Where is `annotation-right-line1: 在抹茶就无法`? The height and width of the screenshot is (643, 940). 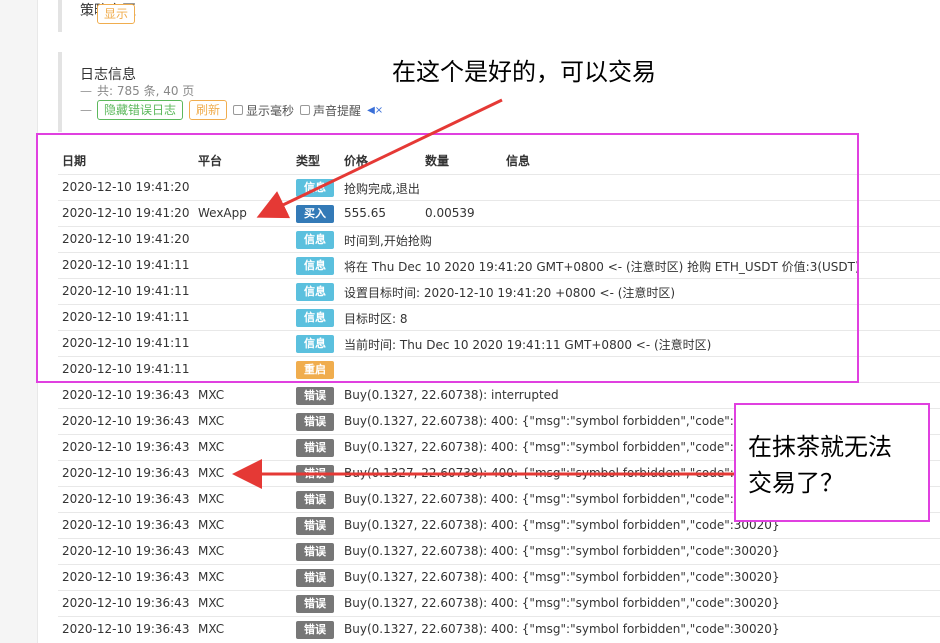 annotation-right-line1: 在抹茶就无法 is located at coordinates (820, 447).